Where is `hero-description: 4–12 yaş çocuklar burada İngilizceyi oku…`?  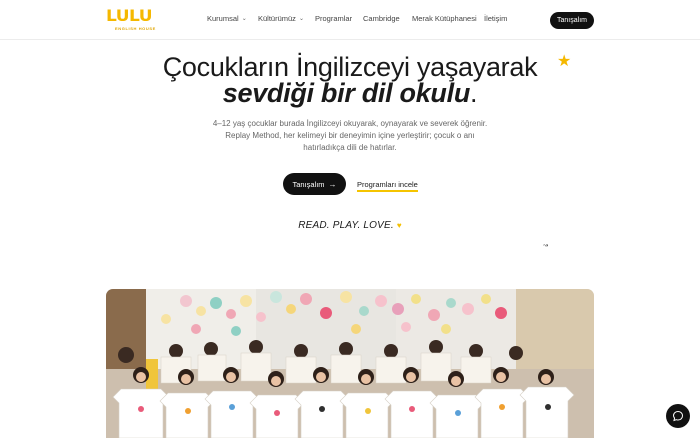
hero-description: 4–12 yaş çocuklar burada İngilizceyi oku… is located at coordinates (350, 135).